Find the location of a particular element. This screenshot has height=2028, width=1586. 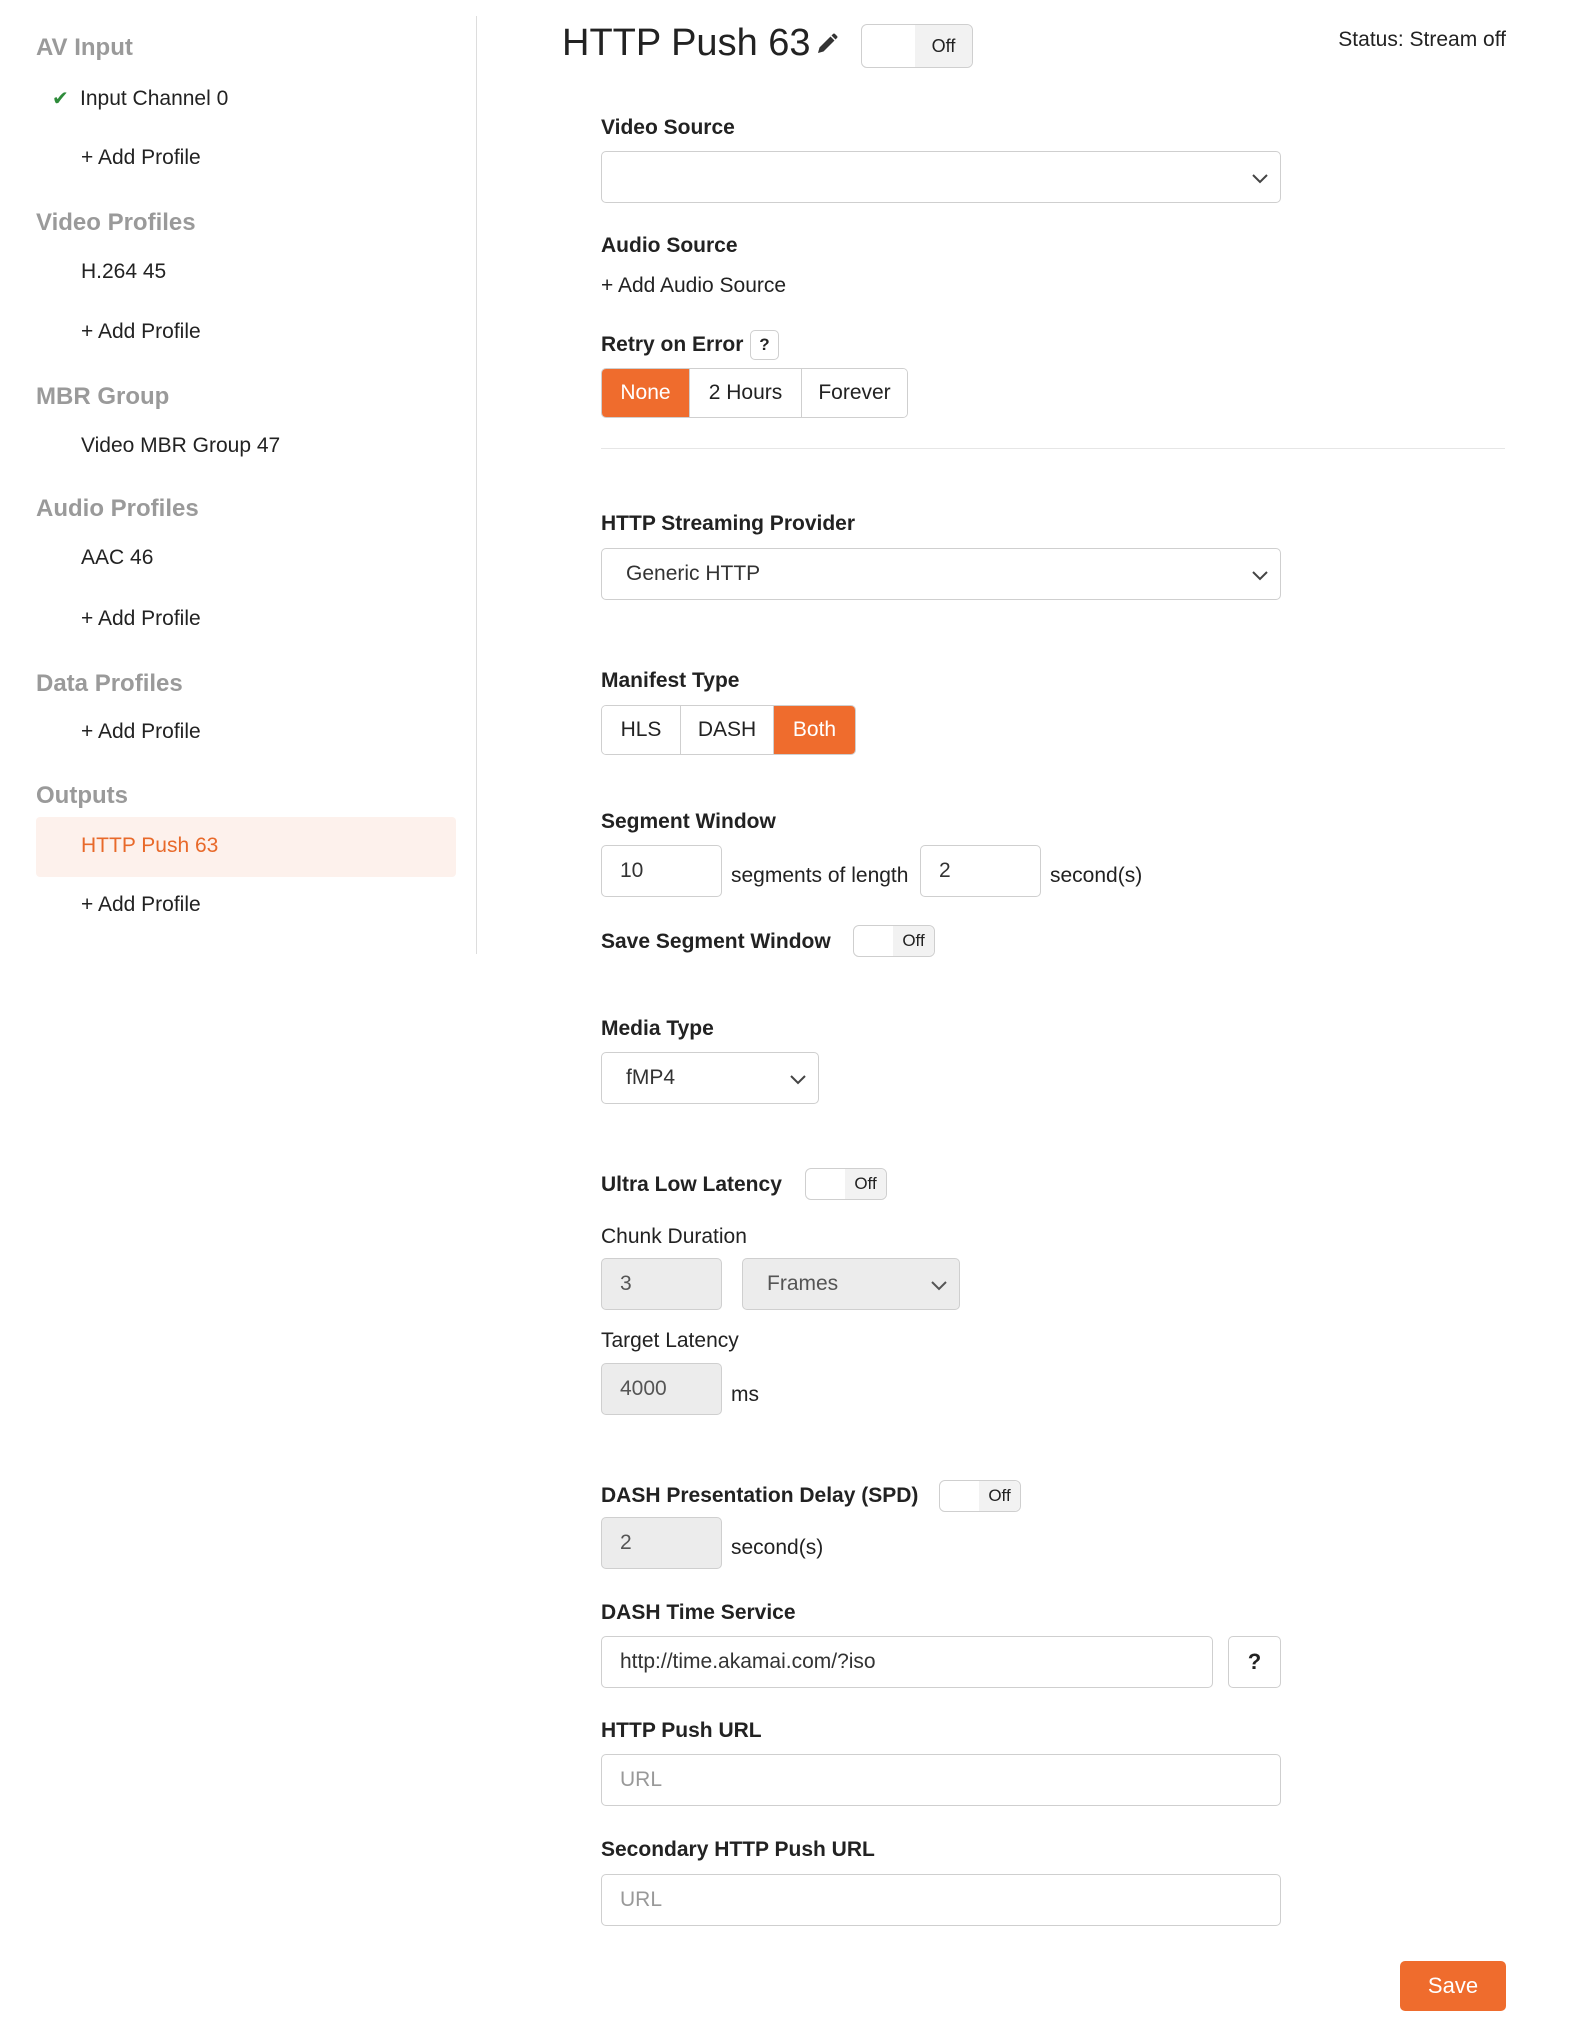

dash-time-service-help-button: ? is located at coordinates (1254, 1662).